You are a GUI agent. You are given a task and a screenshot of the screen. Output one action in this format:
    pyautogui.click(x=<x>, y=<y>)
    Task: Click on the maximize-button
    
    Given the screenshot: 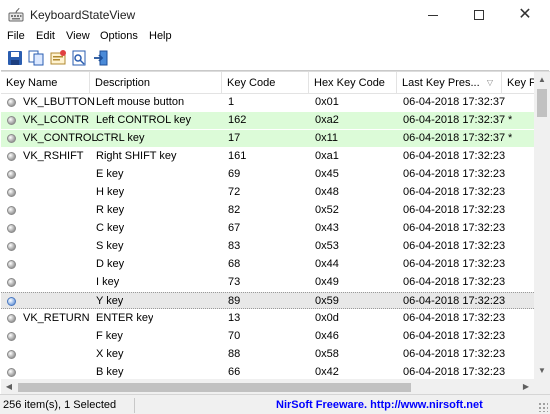 What is the action you would take?
    pyautogui.click(x=479, y=15)
    